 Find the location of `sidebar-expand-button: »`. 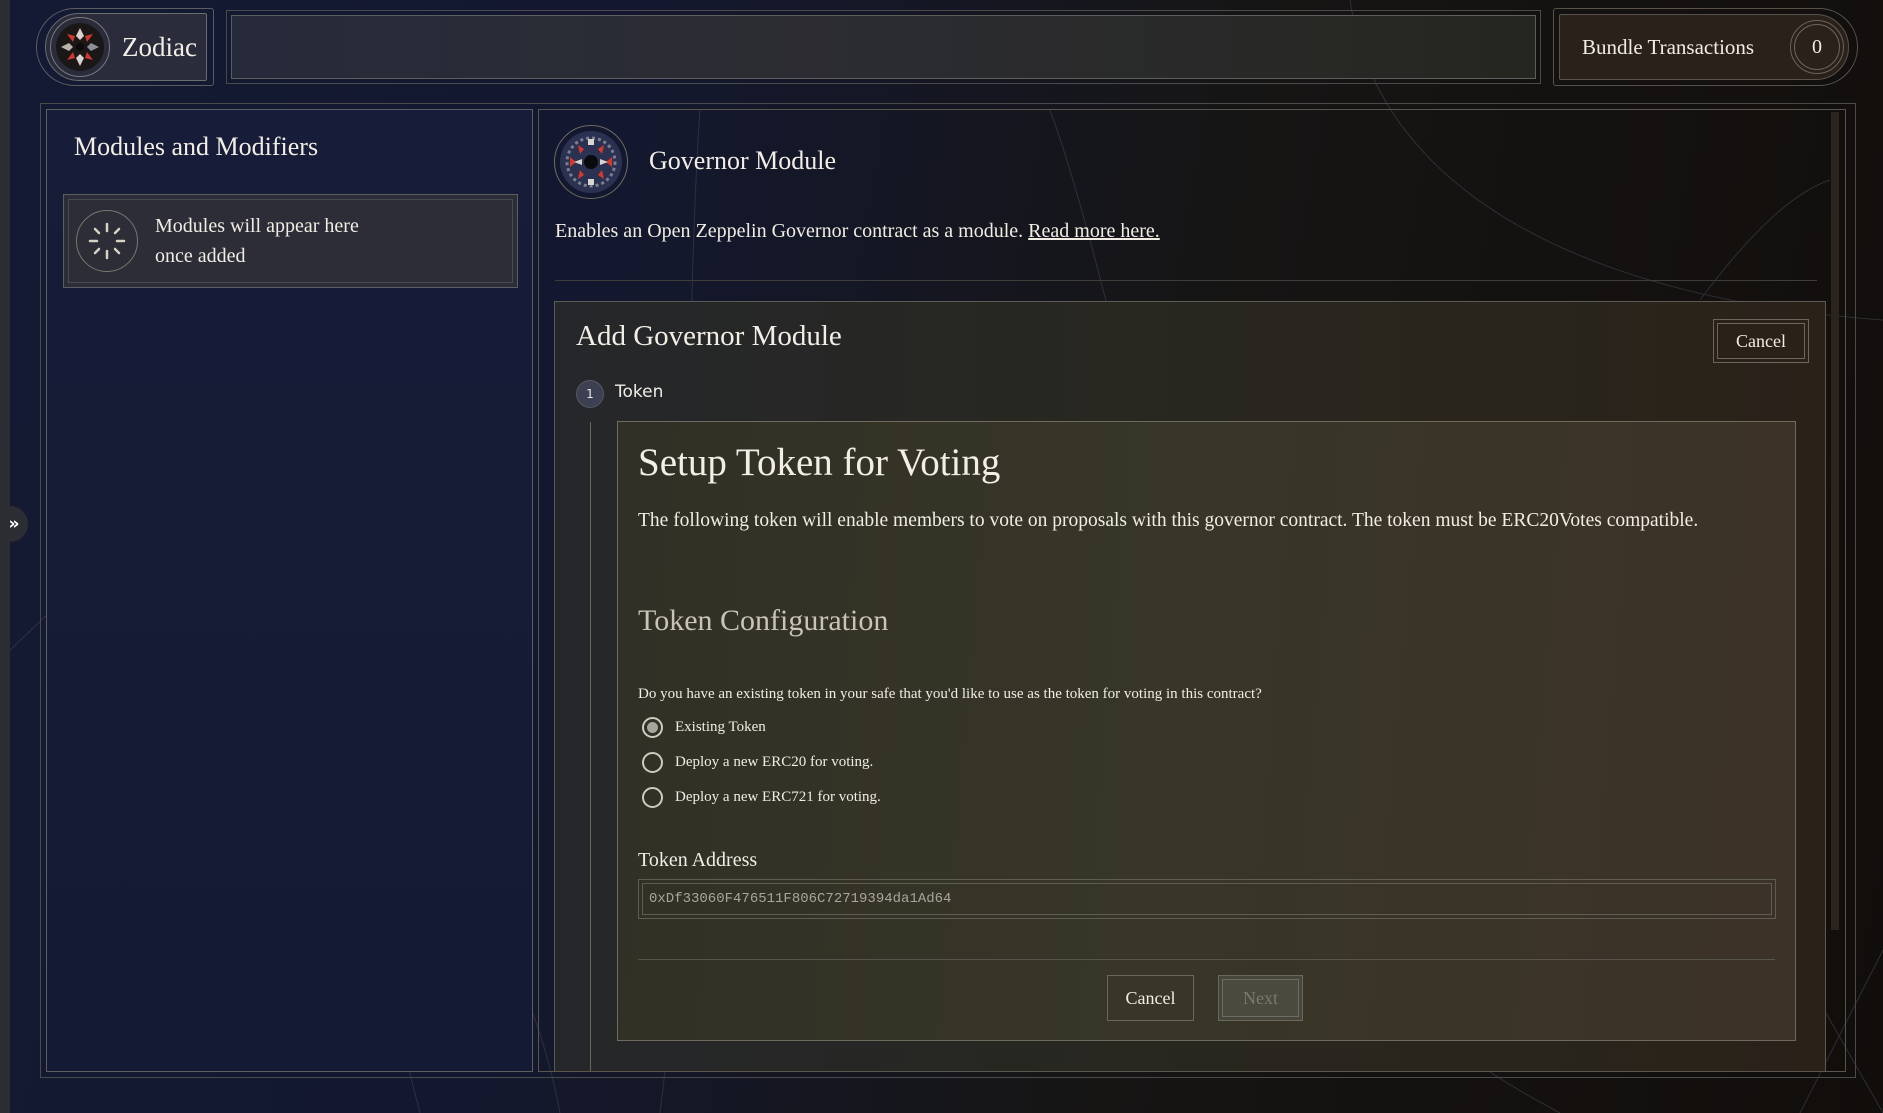

sidebar-expand-button: » is located at coordinates (14, 524).